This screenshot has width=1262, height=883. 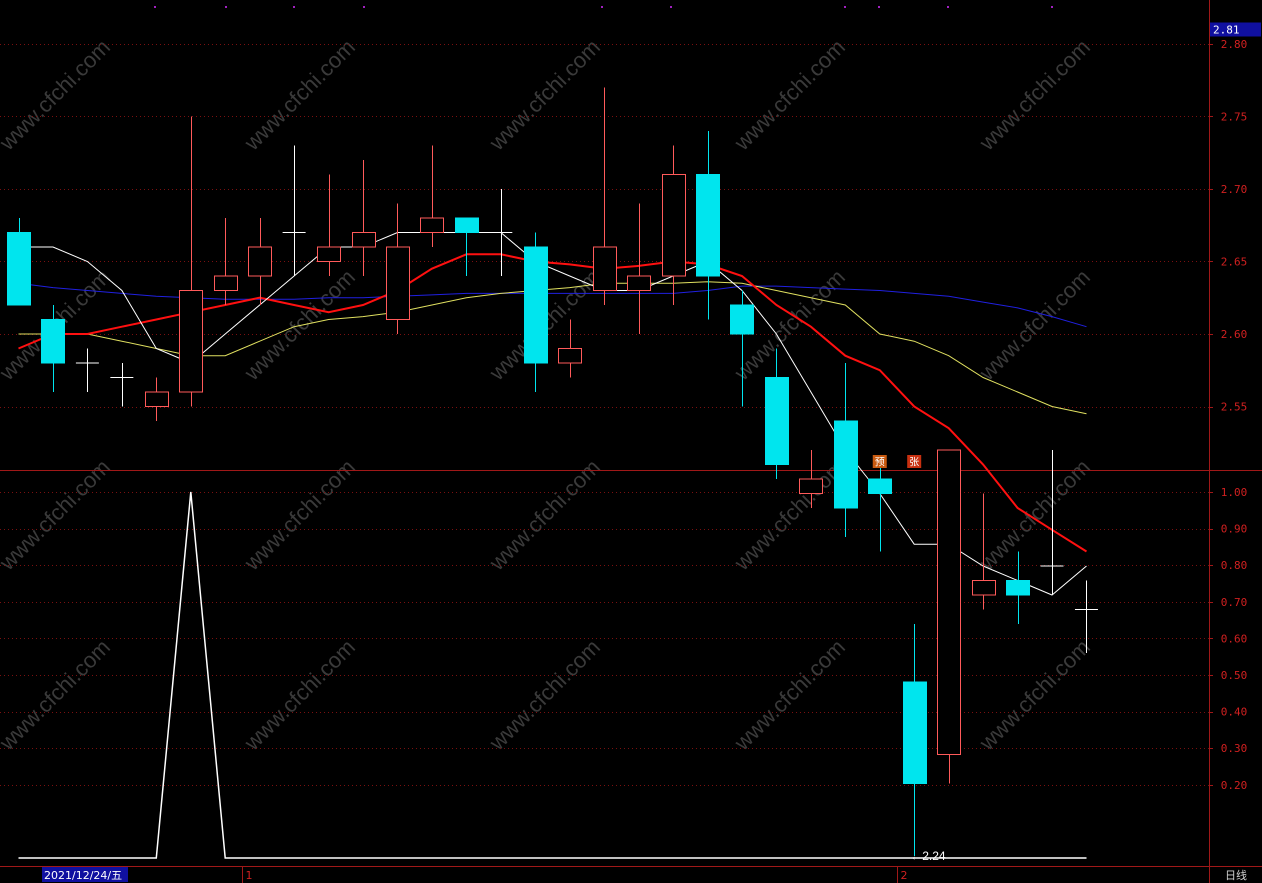 I want to click on time-axis: 2021/12/24/五 1 2 日线, so click(x=644, y=874).